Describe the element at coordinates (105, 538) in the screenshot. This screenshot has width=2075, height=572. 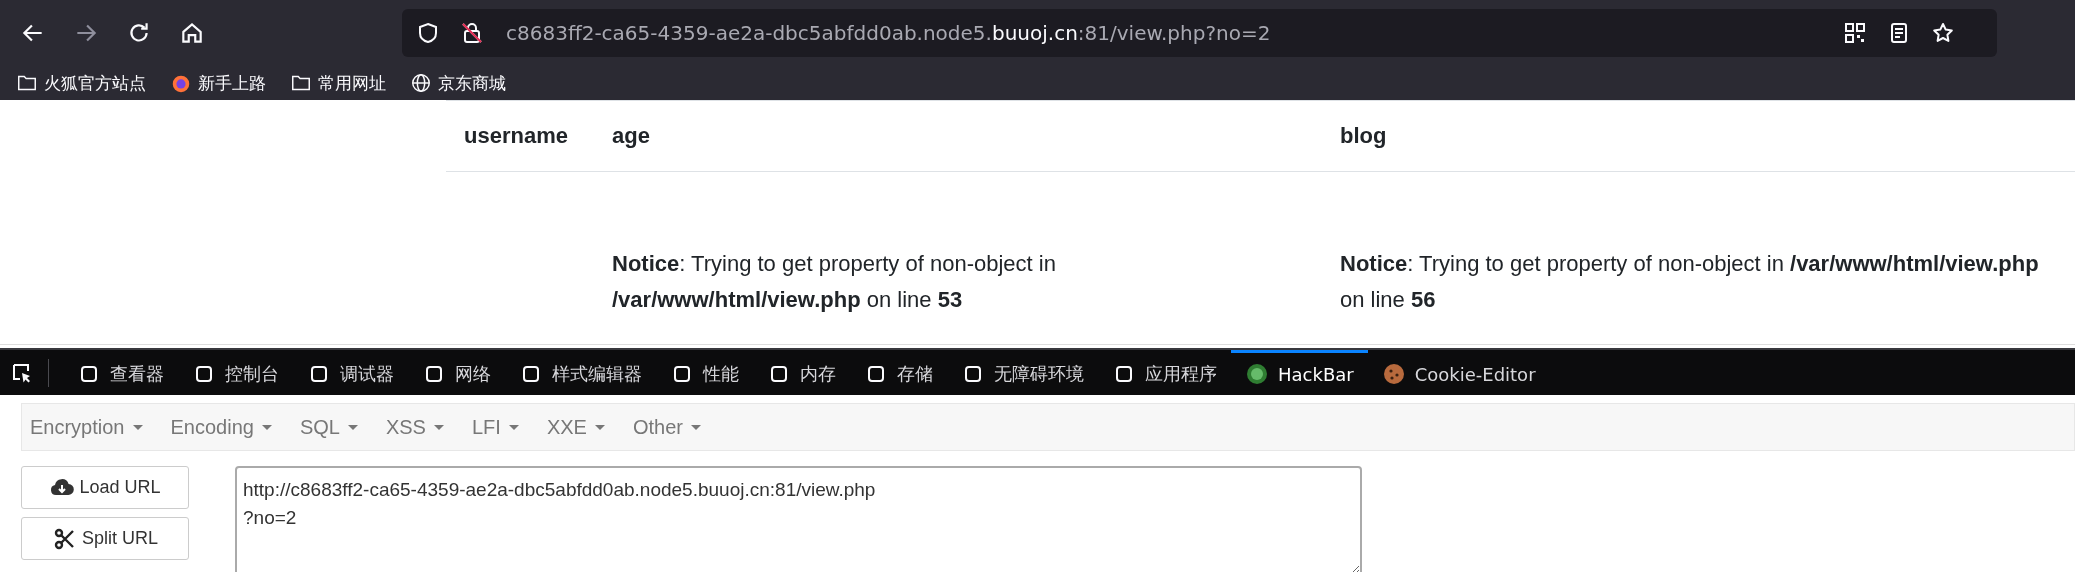
I see `split-url-button: Split URL` at that location.